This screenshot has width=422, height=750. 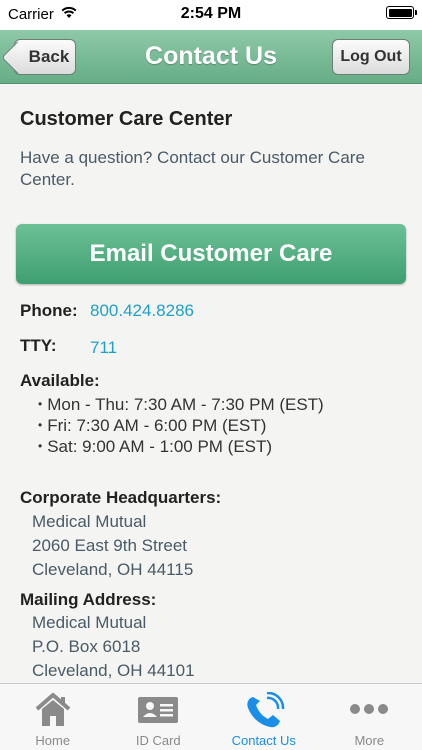 What do you see at coordinates (53, 712) in the screenshot?
I see `home-icon` at bounding box center [53, 712].